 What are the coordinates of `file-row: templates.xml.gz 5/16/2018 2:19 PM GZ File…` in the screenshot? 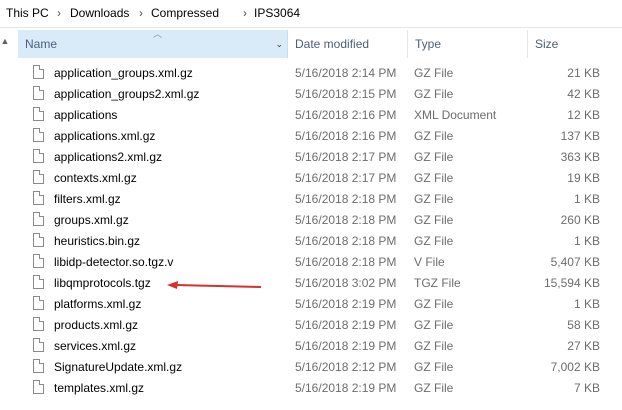 It's located at (322, 387).